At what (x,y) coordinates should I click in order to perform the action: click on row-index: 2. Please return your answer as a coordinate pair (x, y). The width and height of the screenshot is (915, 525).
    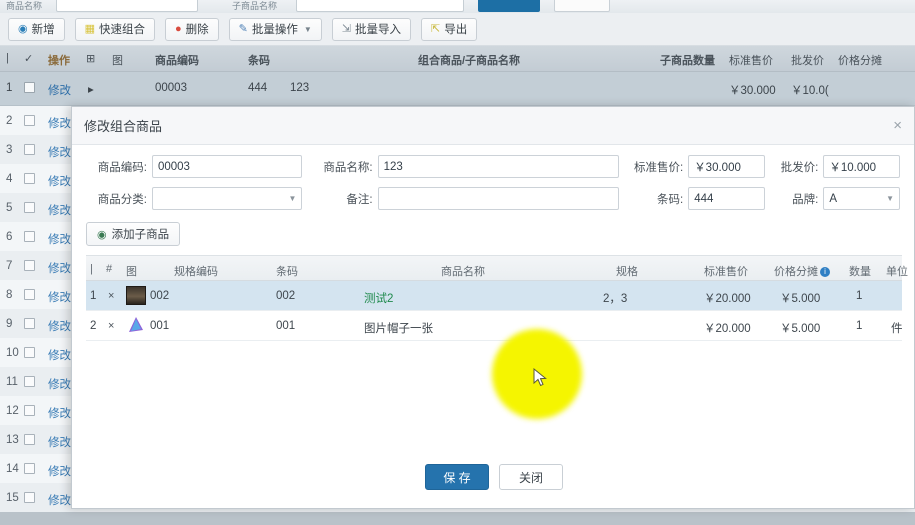
    Looking at the image, I should click on (9, 121).